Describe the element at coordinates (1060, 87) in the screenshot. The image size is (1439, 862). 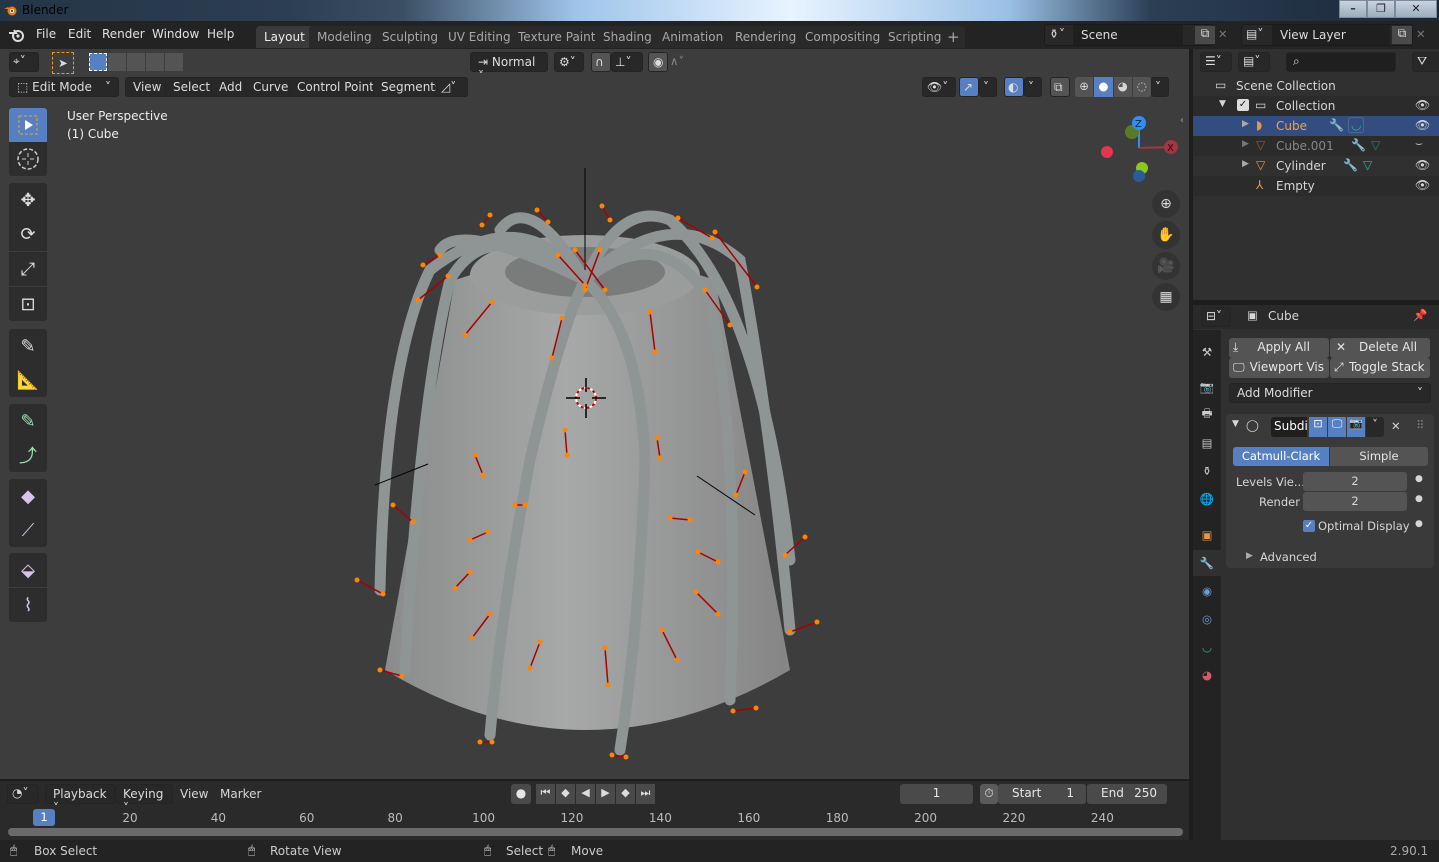
I see `xray-toggle-icon: ⧉` at that location.